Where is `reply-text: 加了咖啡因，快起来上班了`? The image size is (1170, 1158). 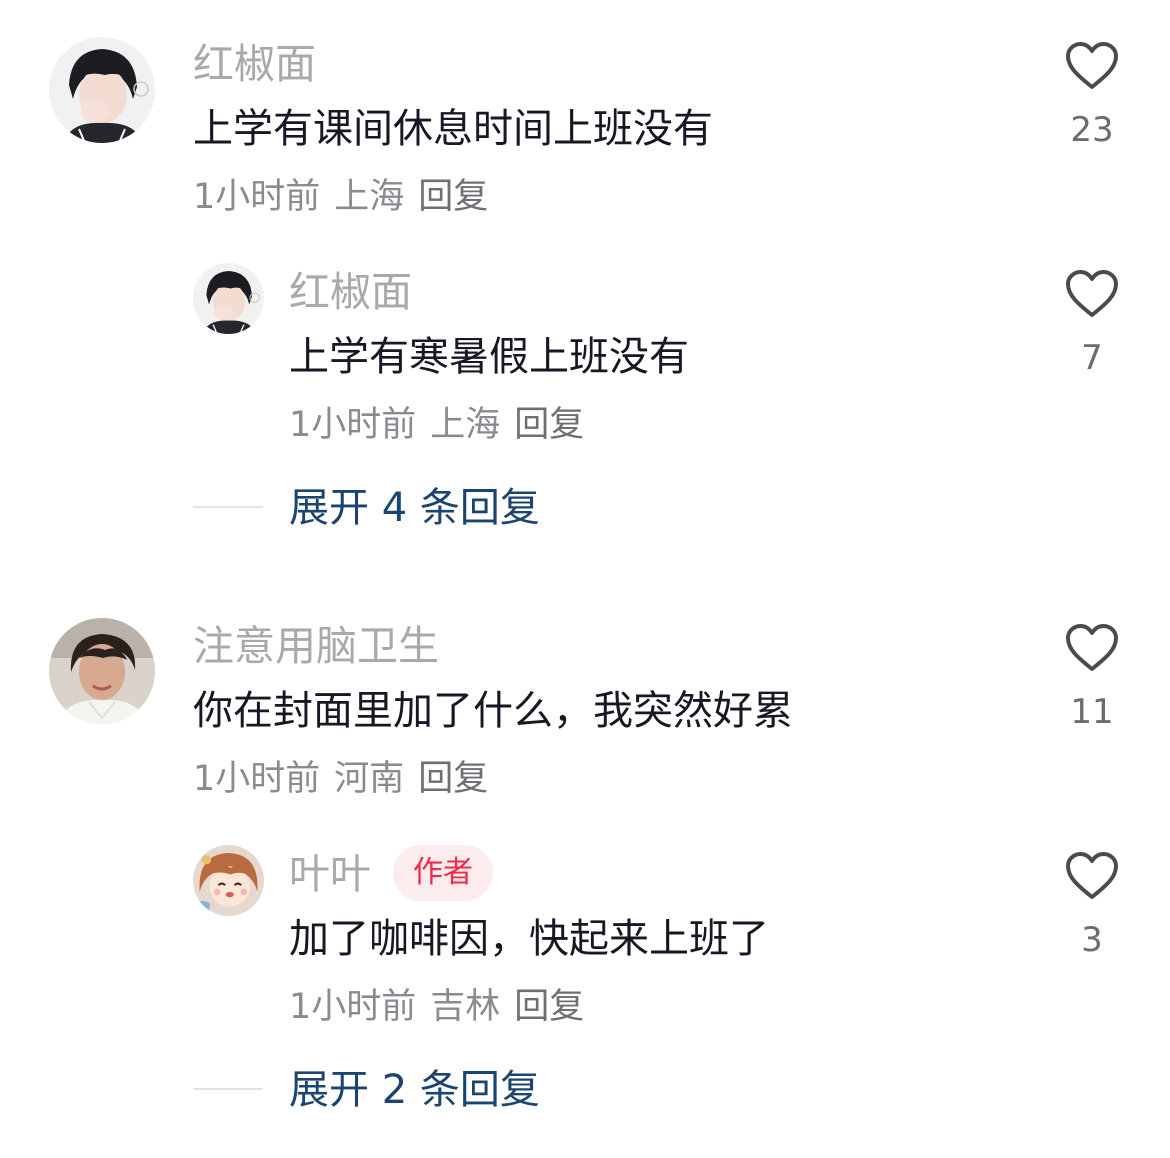
reply-text: 加了咖啡因，快起来上班了 is located at coordinates (529, 939).